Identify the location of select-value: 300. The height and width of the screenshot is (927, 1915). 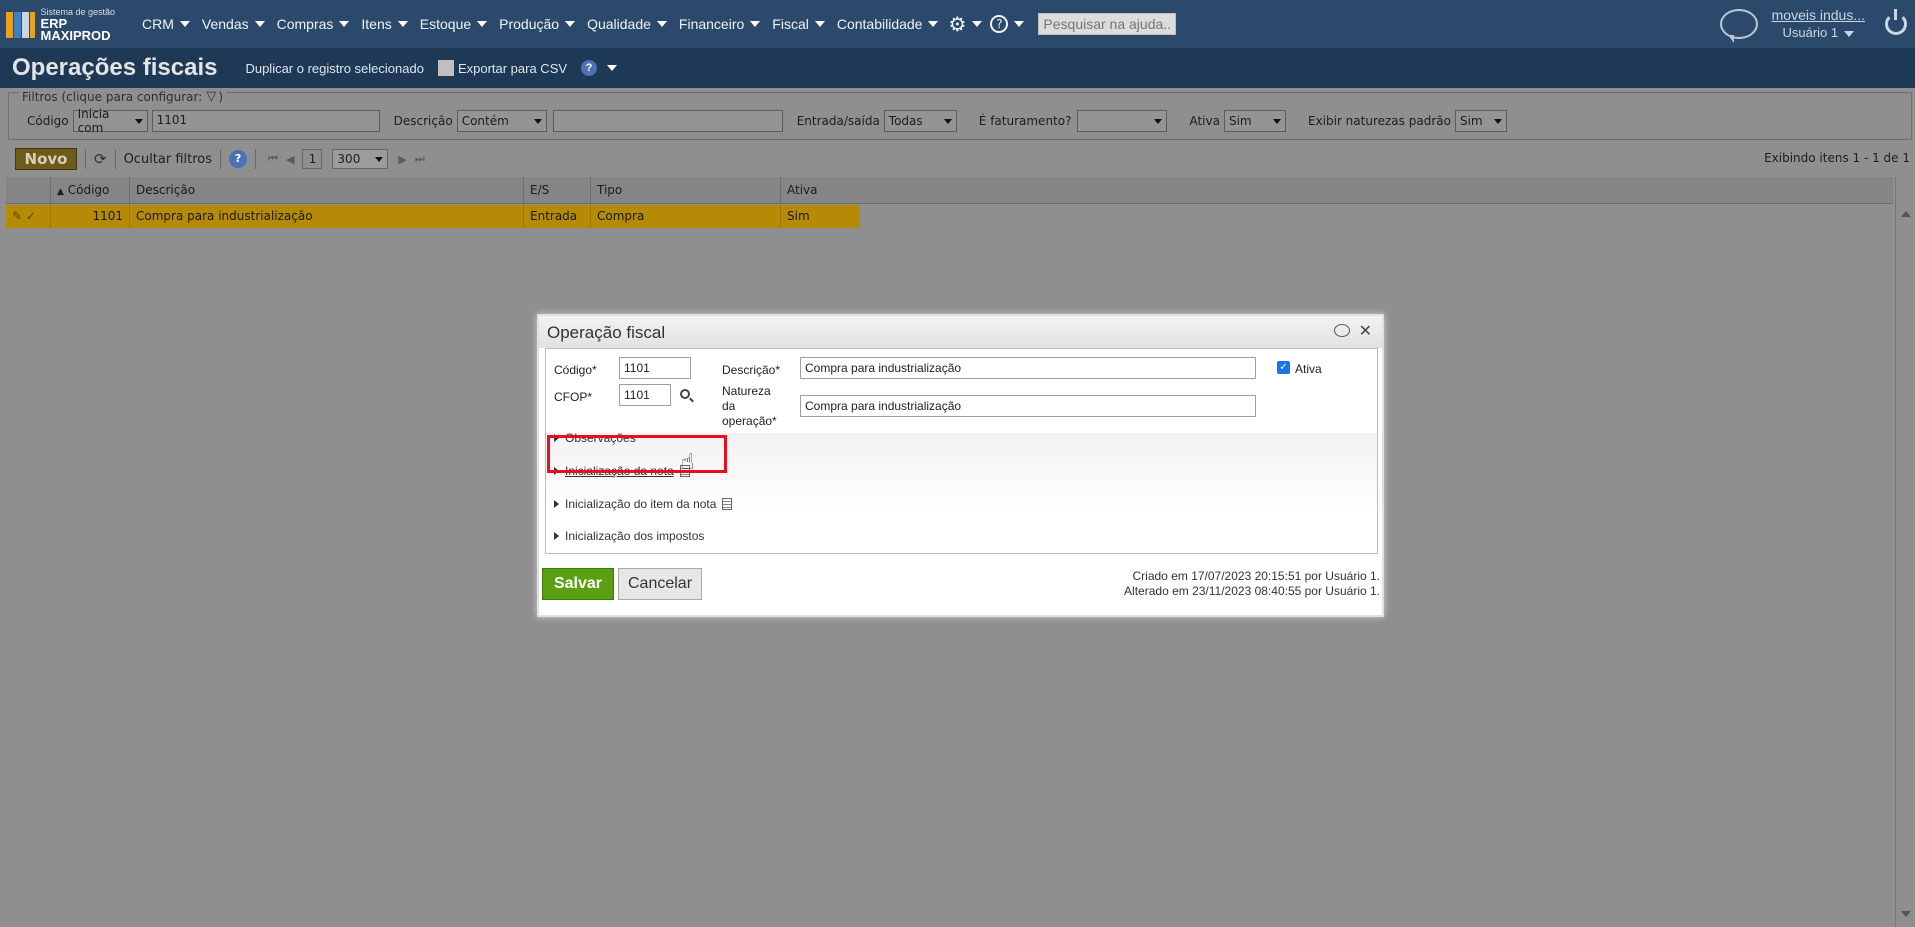
(349, 159).